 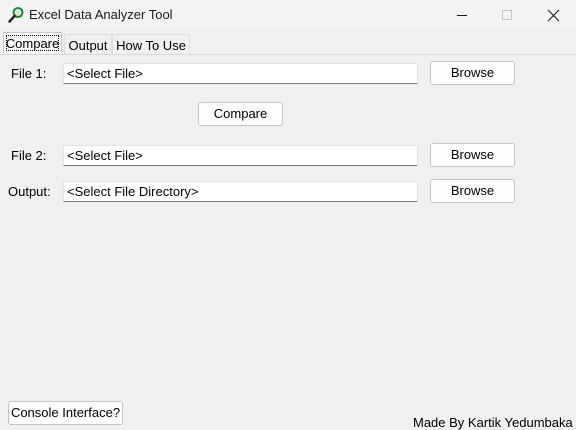 I want to click on minimize-icon, so click(x=462, y=15).